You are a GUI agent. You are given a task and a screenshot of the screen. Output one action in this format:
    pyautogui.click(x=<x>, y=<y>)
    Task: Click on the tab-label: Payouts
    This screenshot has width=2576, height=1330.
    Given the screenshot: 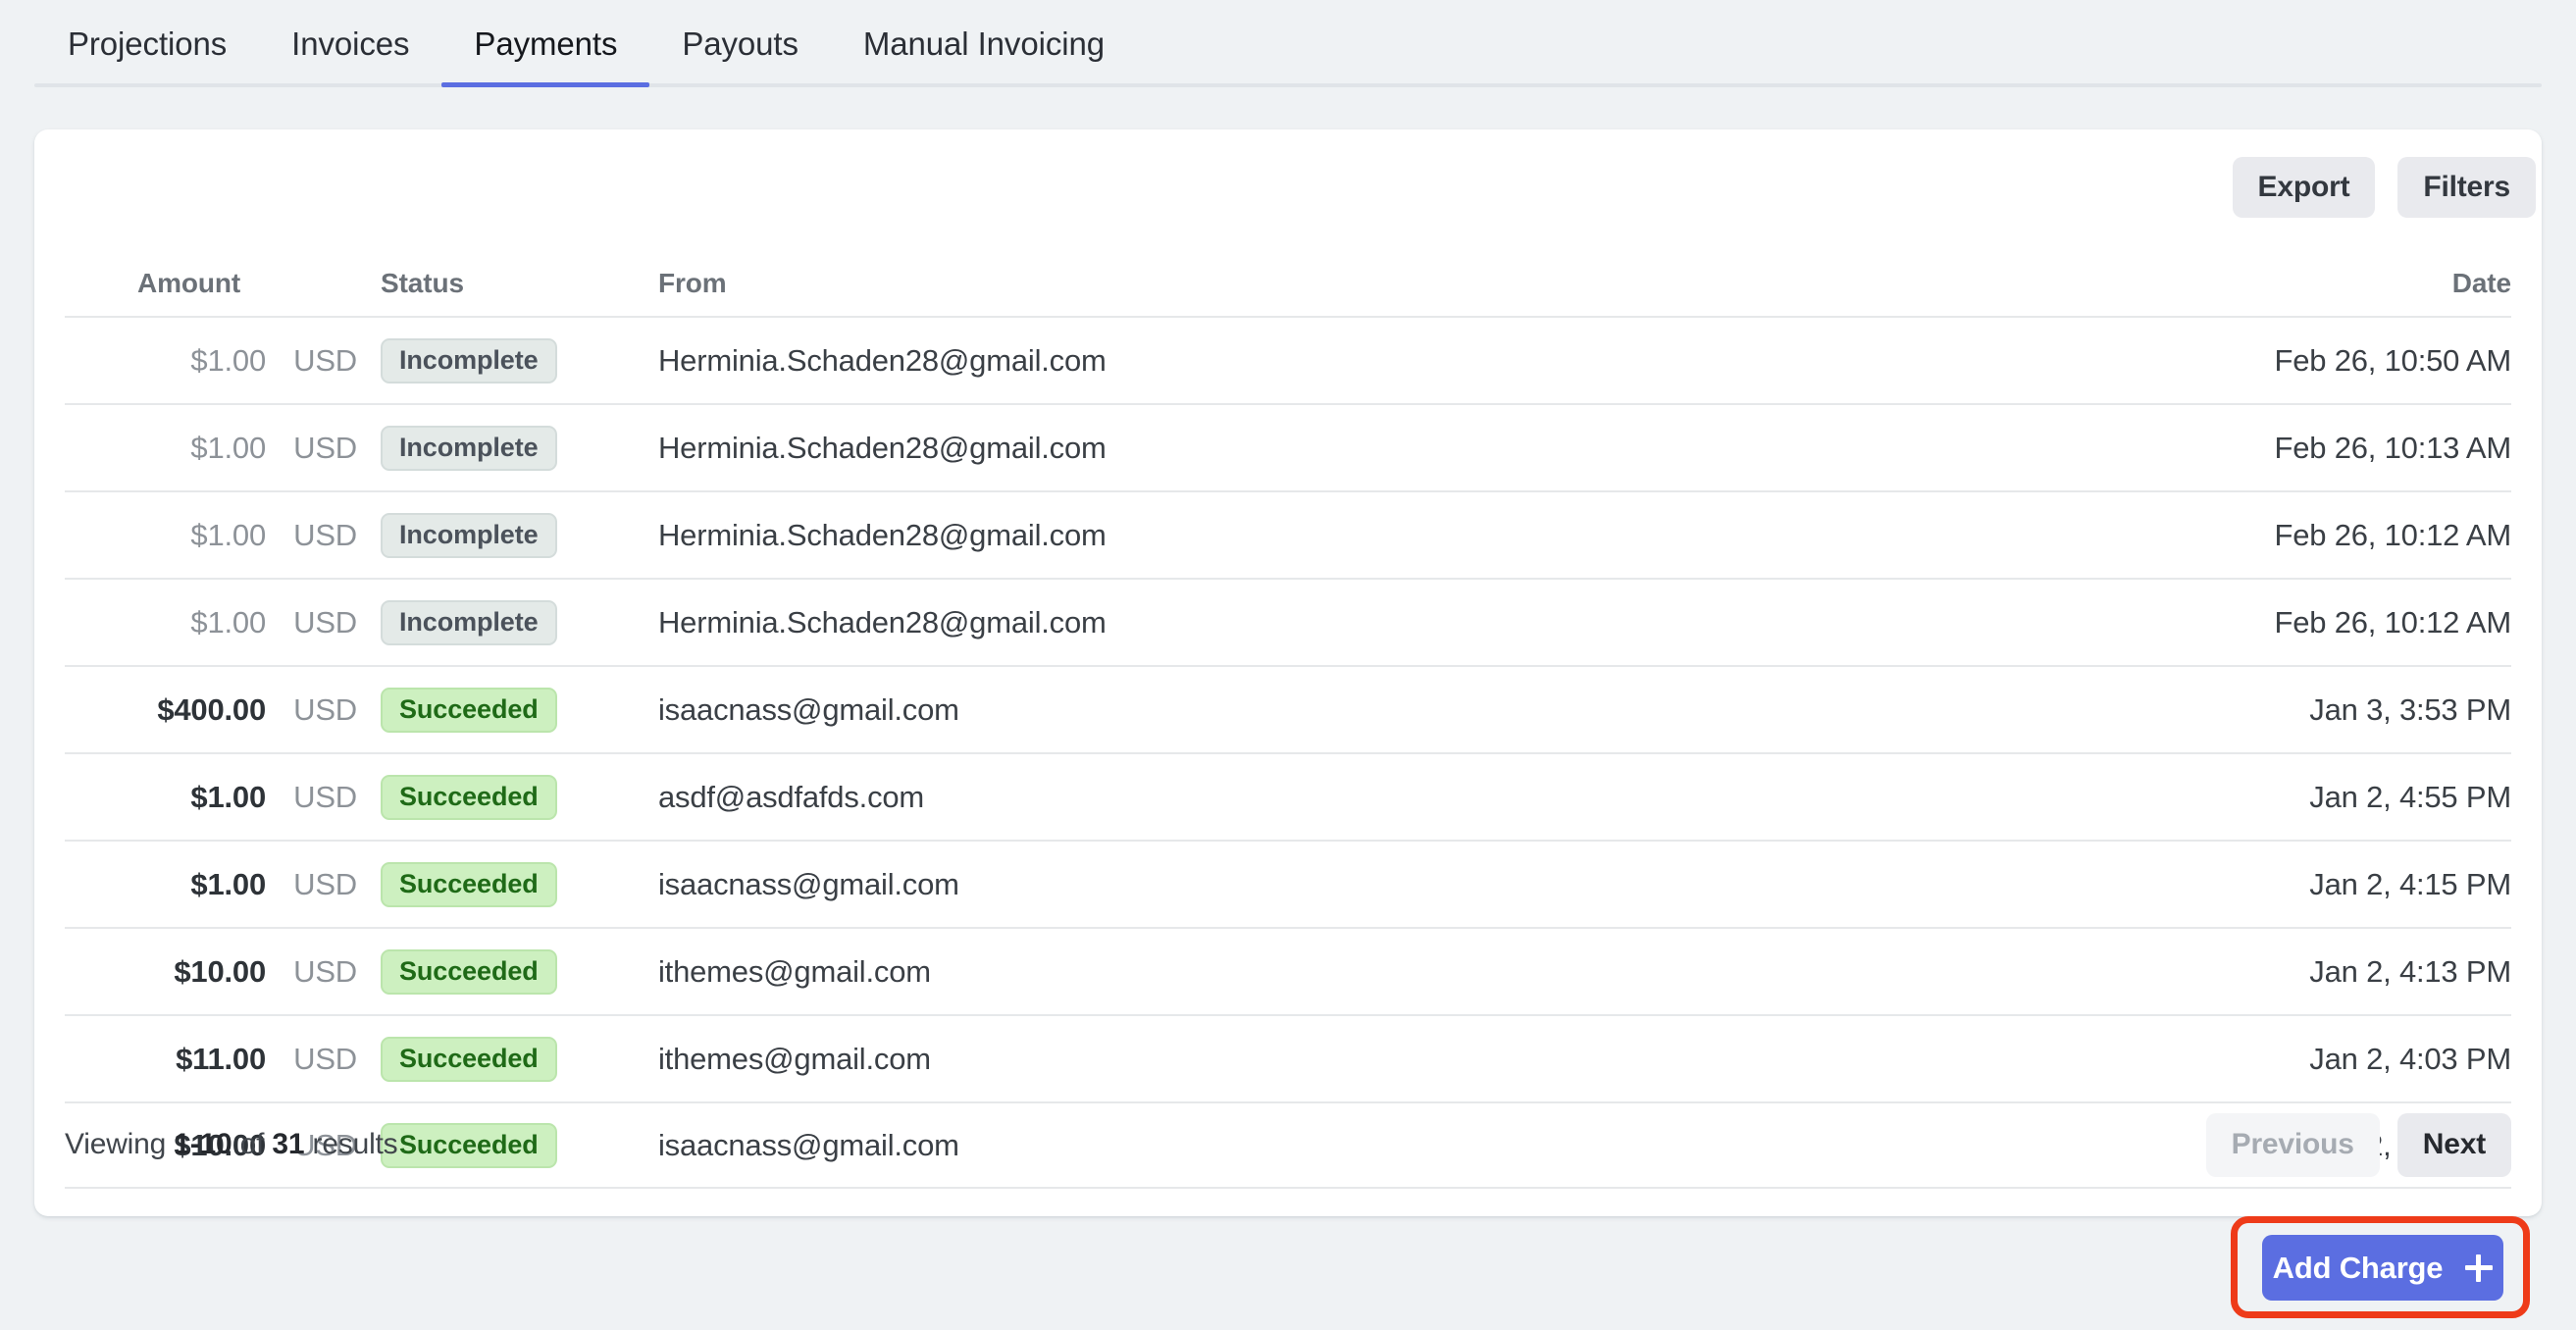 What is the action you would take?
    pyautogui.click(x=740, y=43)
    